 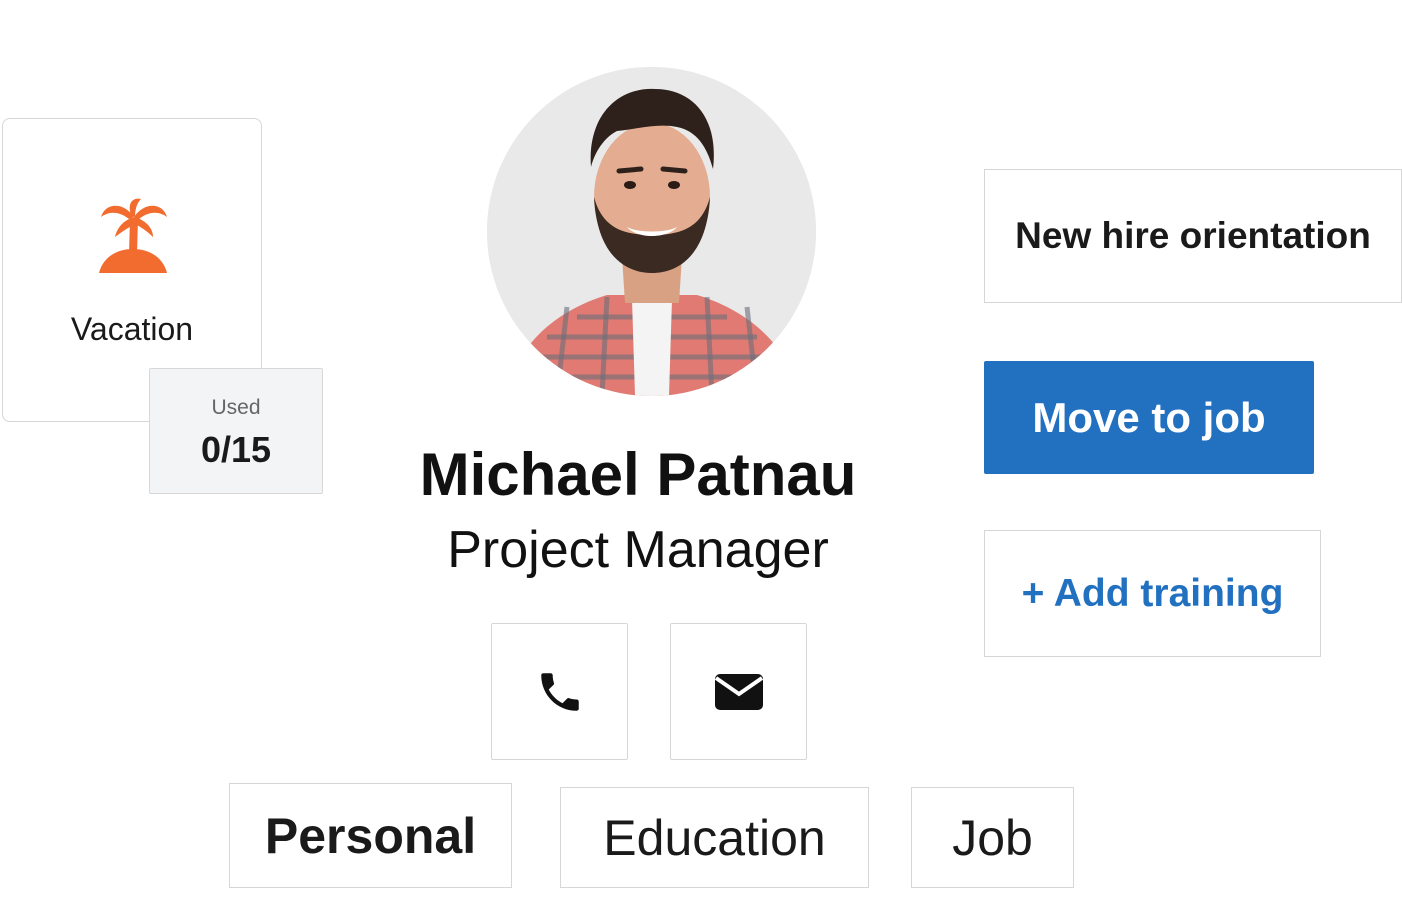 I want to click on vacation-used-badge: Used 0/15, so click(x=236, y=431).